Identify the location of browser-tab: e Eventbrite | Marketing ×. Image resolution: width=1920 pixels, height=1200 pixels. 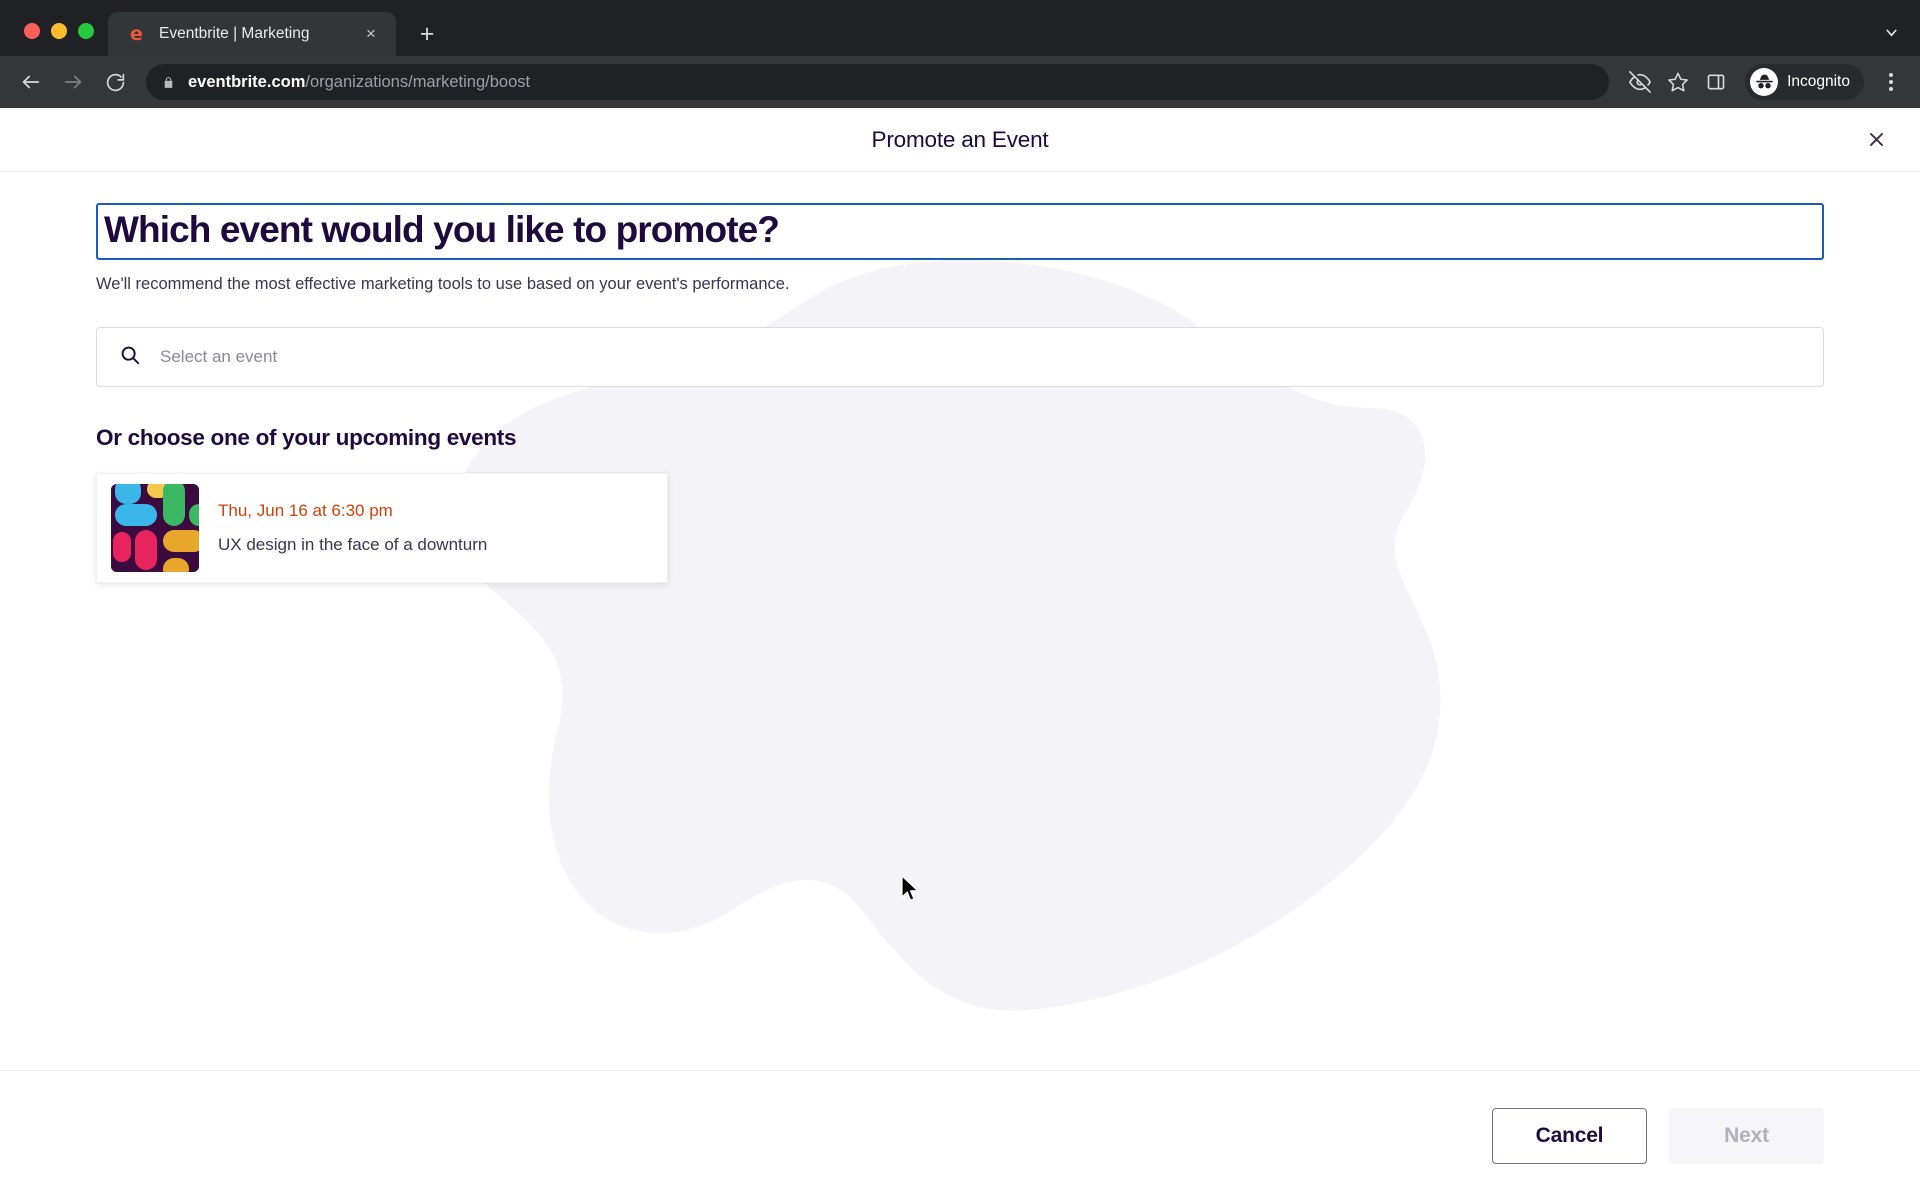
(252, 34).